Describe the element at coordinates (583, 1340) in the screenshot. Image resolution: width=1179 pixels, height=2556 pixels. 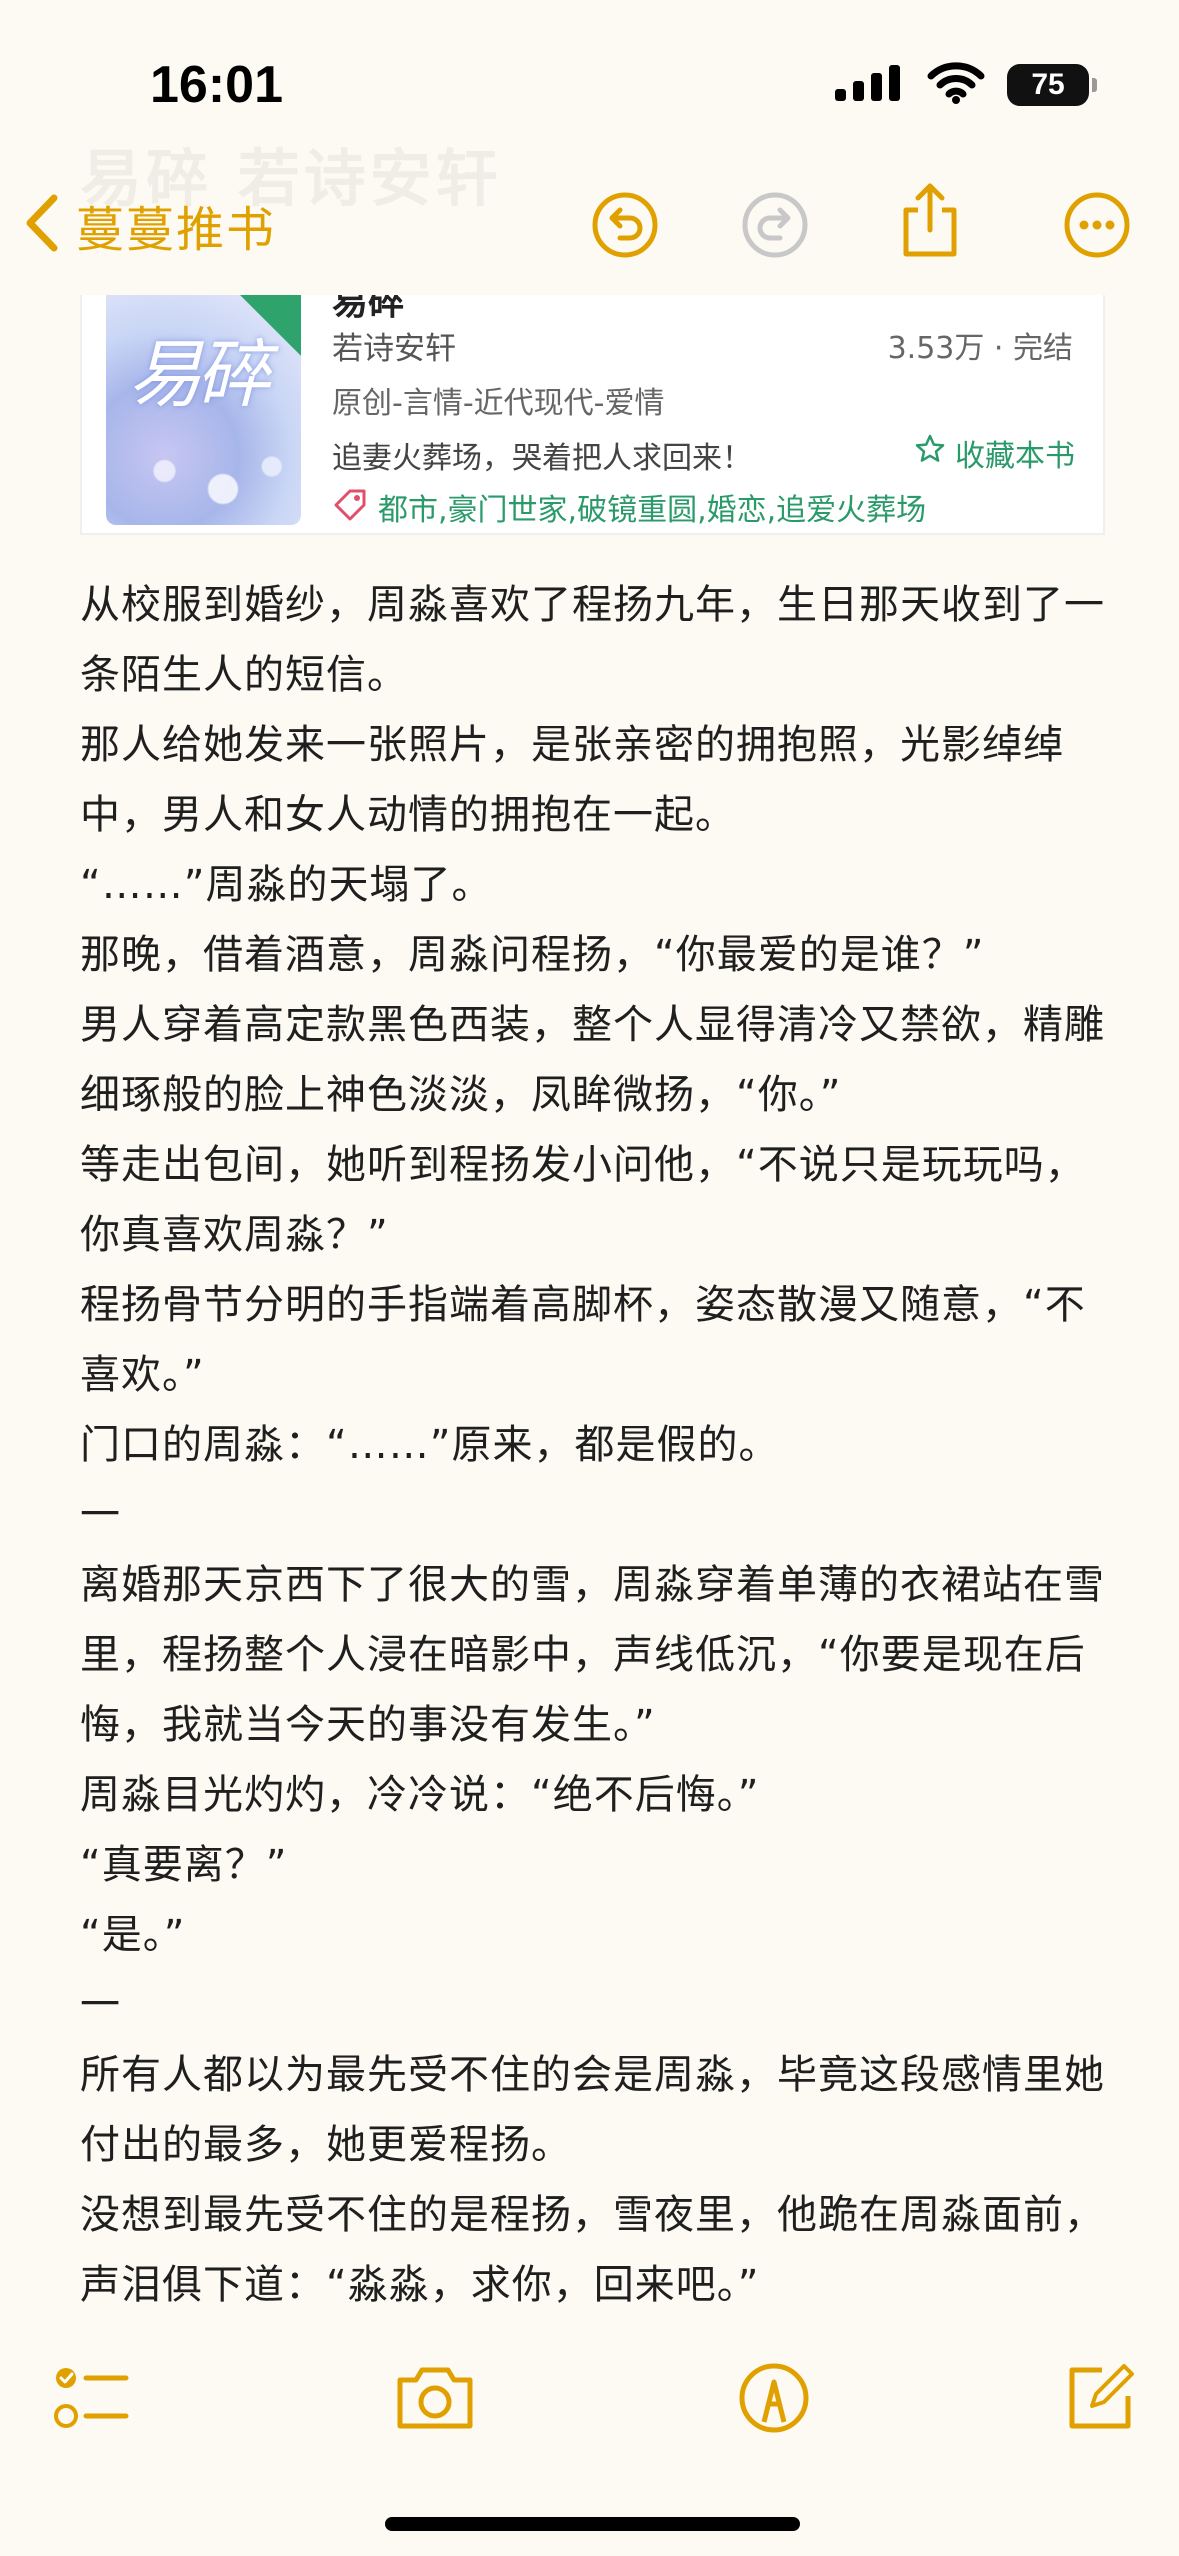
I see `paragraph: 程扬骨节分明的手指端着高脚杯，姿态散漫又随意，“不喜欢。”` at that location.